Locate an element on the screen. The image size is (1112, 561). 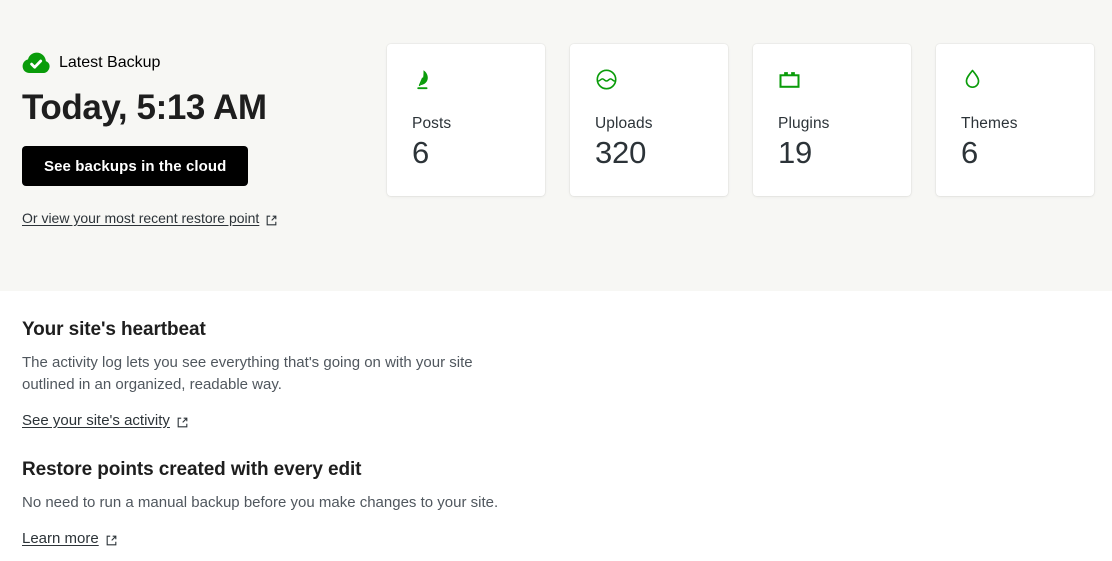
stat-label: Plugins is located at coordinates (804, 123).